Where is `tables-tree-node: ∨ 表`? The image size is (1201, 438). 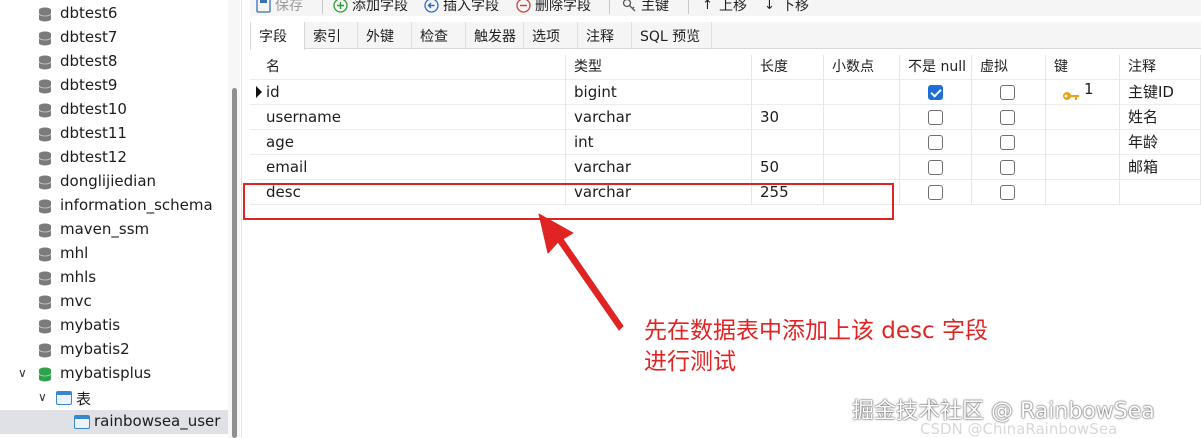
tables-tree-node: ∨ 表 is located at coordinates (114, 398).